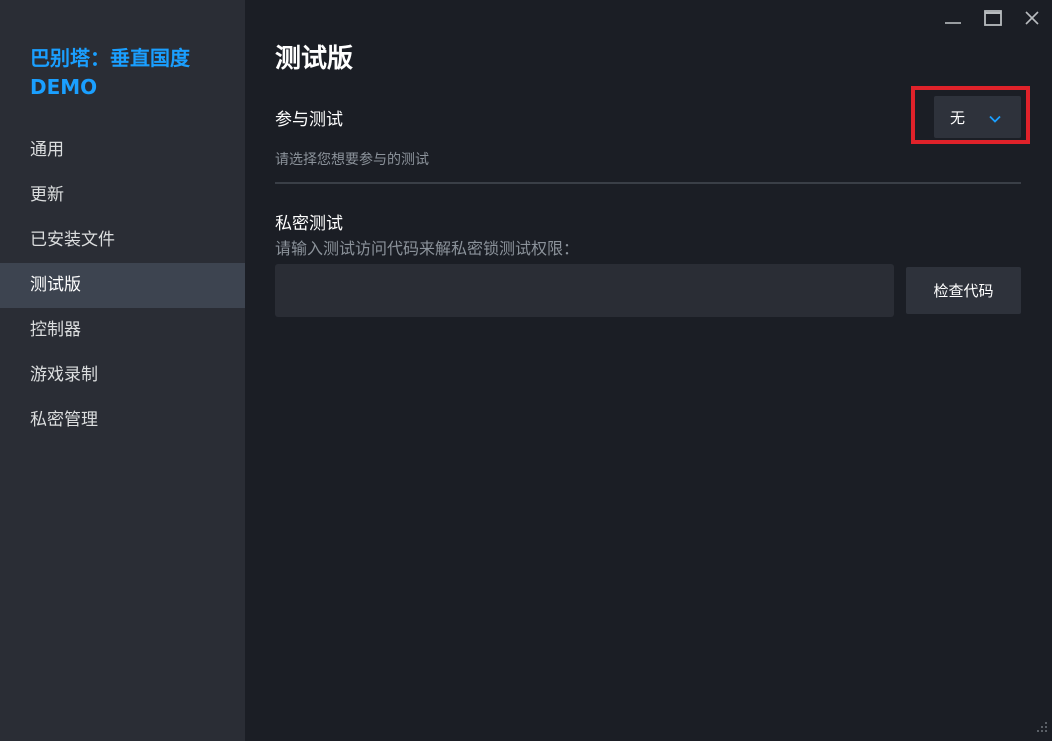  Describe the element at coordinates (122, 195) in the screenshot. I see `sidebar-item-updates: 更新` at that location.